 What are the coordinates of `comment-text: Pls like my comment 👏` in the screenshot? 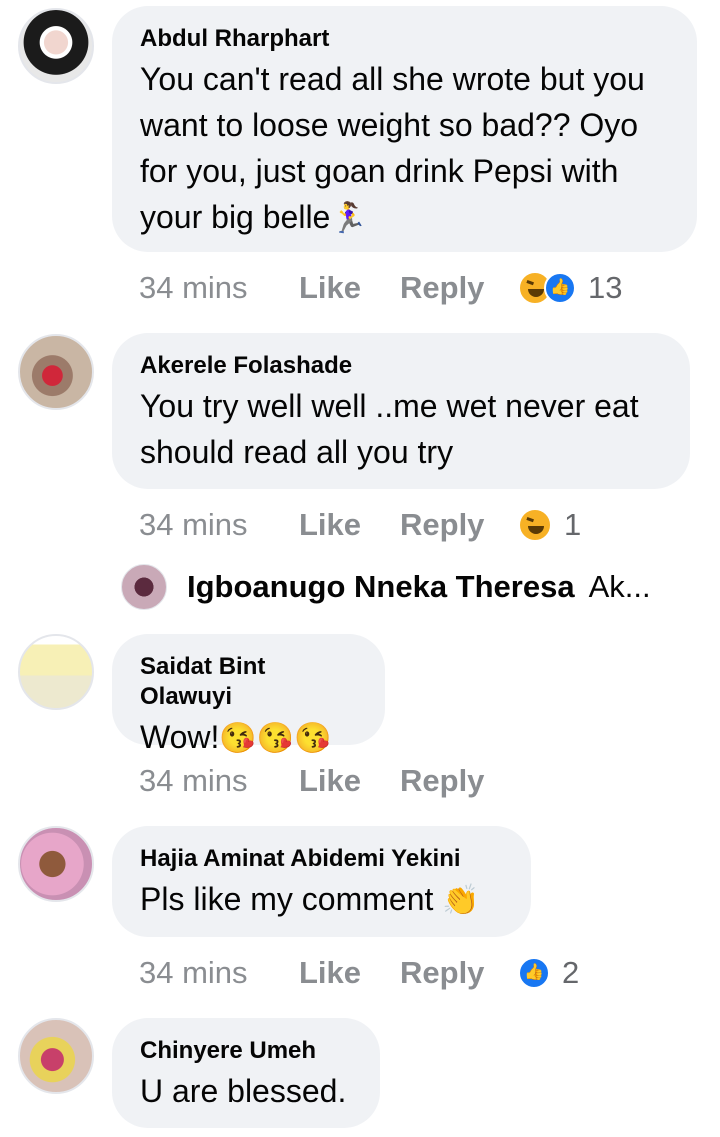 It's located at (310, 899).